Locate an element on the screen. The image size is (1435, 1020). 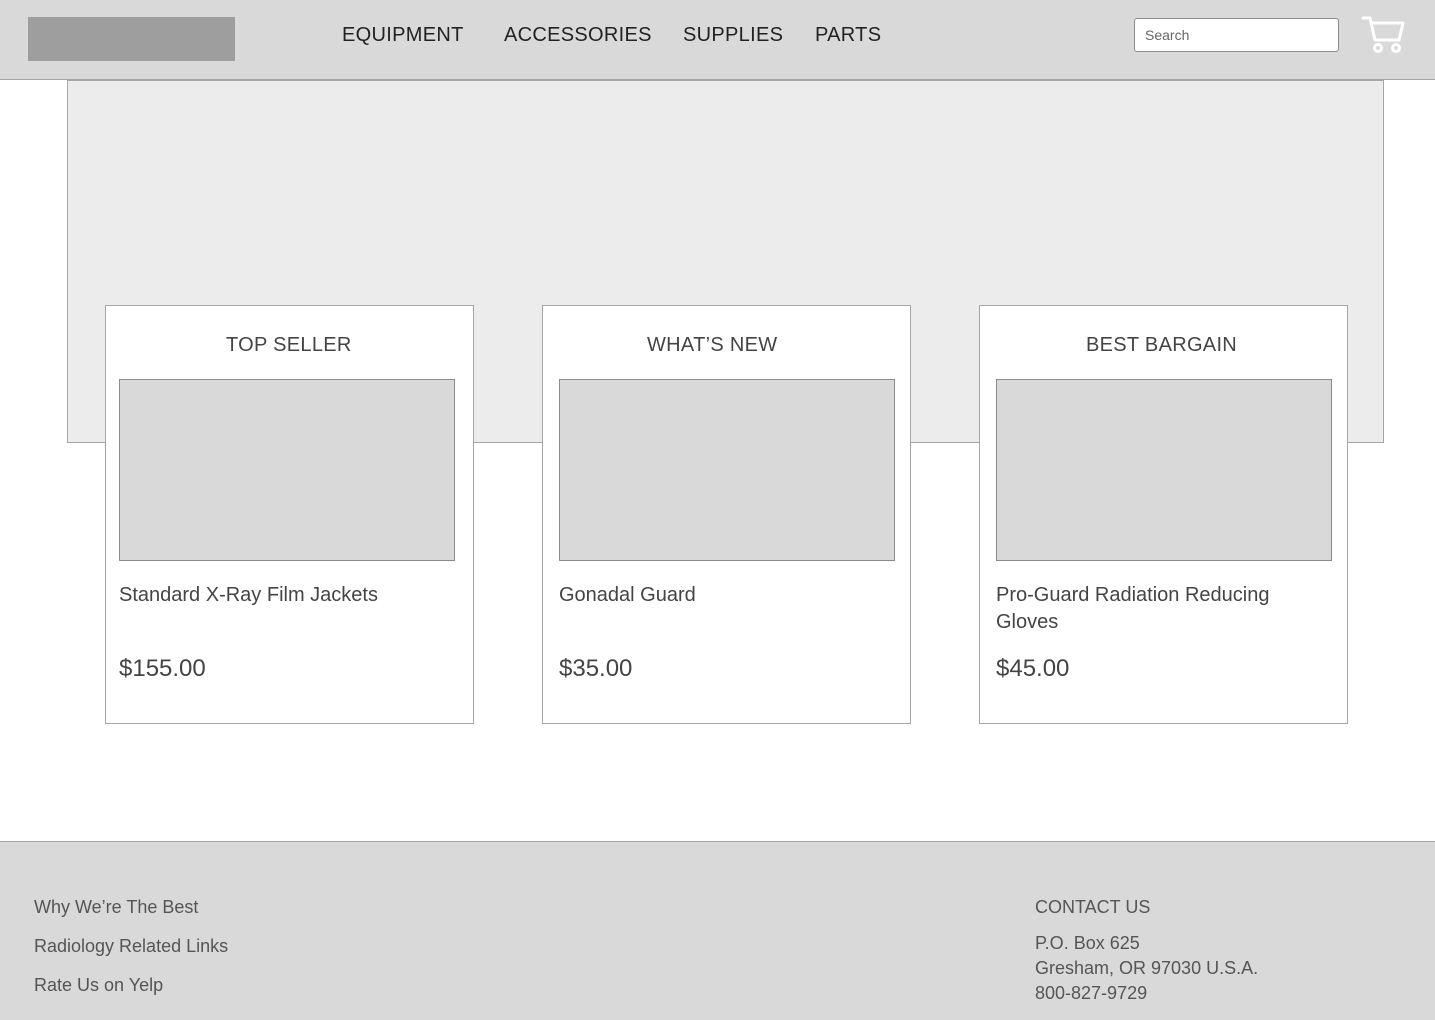
nav-parts: PARTS is located at coordinates (848, 35).